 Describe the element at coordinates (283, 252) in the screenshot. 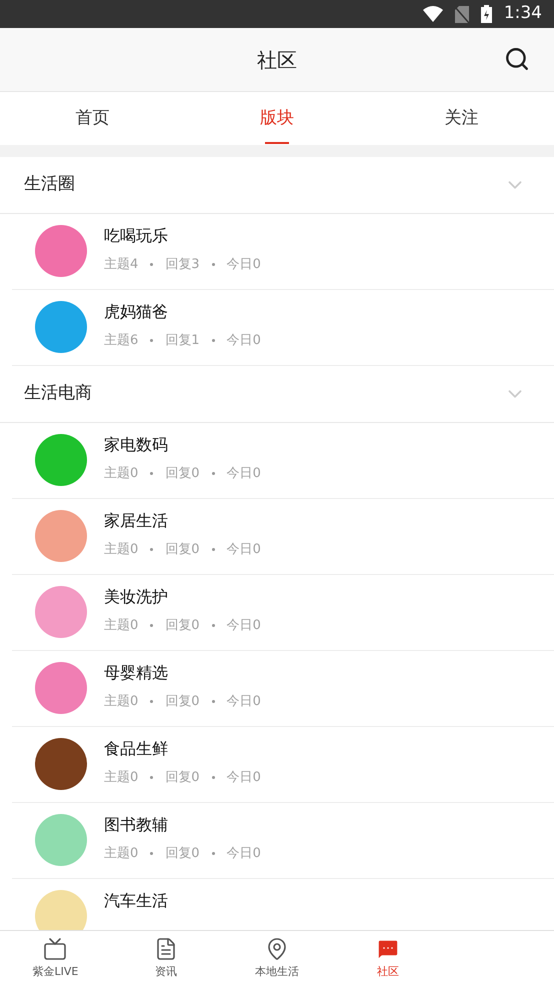

I see `forum-row: 吃喝玩乐 主题4 回复3 今日0` at that location.